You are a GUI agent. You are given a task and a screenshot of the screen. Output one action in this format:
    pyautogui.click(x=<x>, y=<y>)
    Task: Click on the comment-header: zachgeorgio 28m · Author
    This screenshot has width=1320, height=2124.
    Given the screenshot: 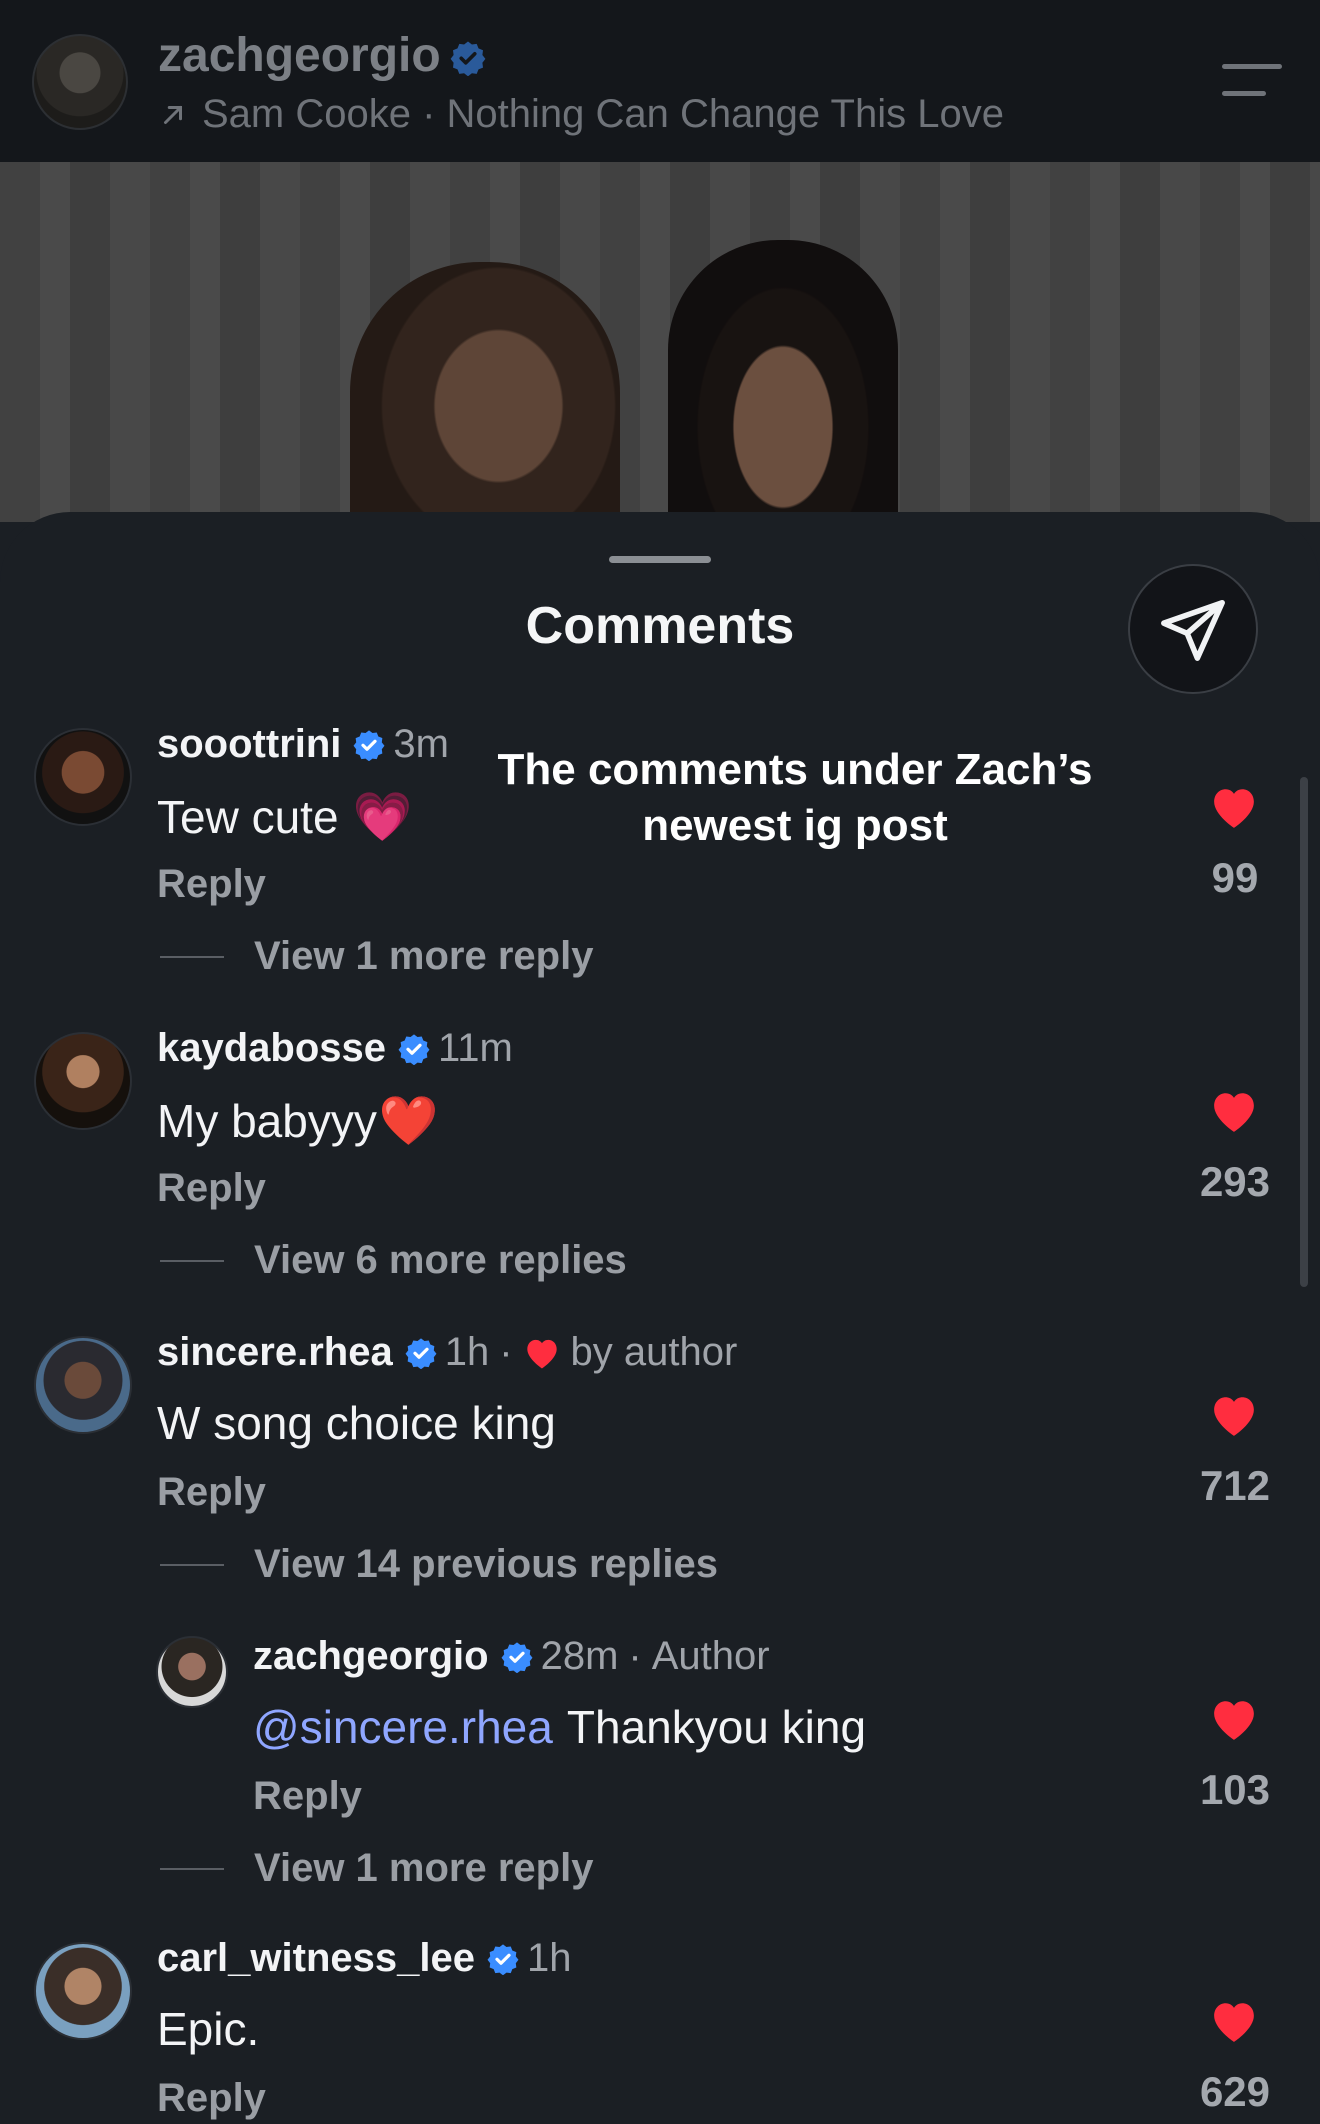 What is the action you would take?
    pyautogui.click(x=511, y=1656)
    